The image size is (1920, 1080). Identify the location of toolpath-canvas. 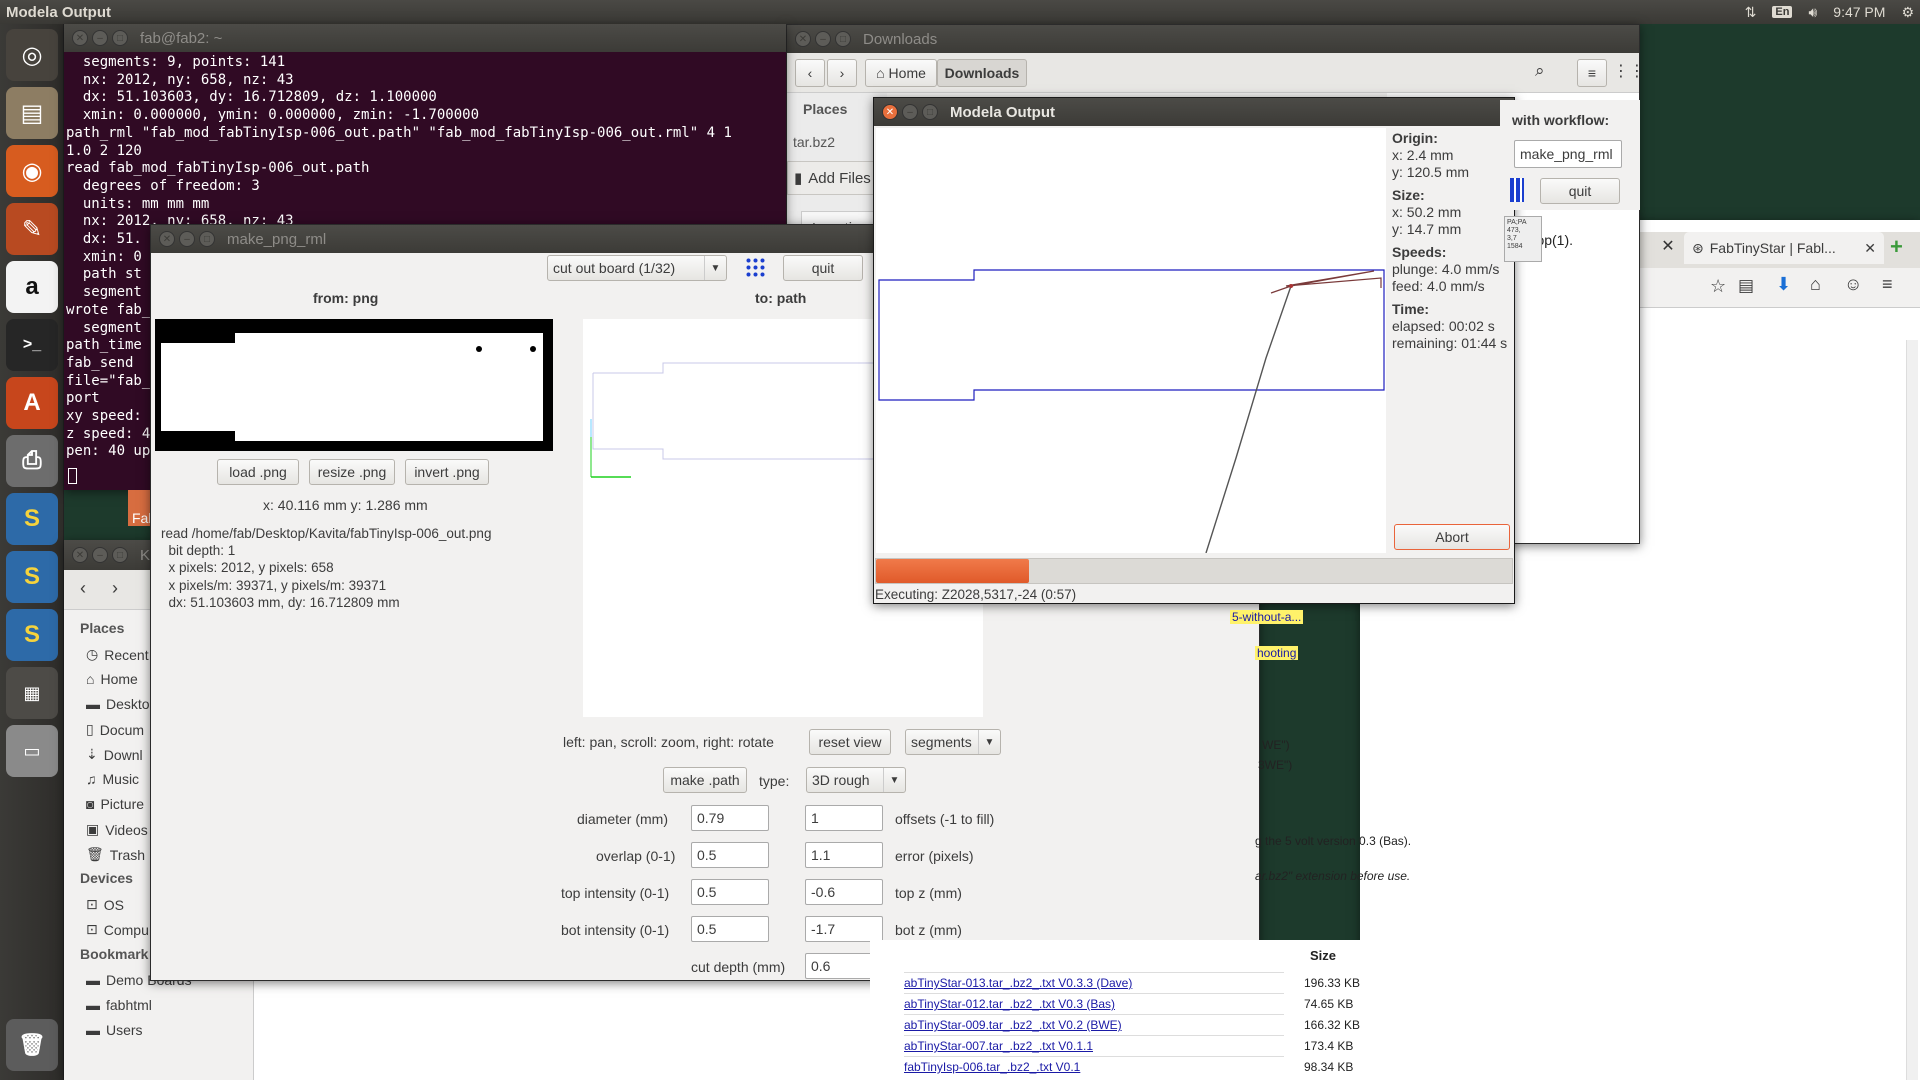
(1131, 340).